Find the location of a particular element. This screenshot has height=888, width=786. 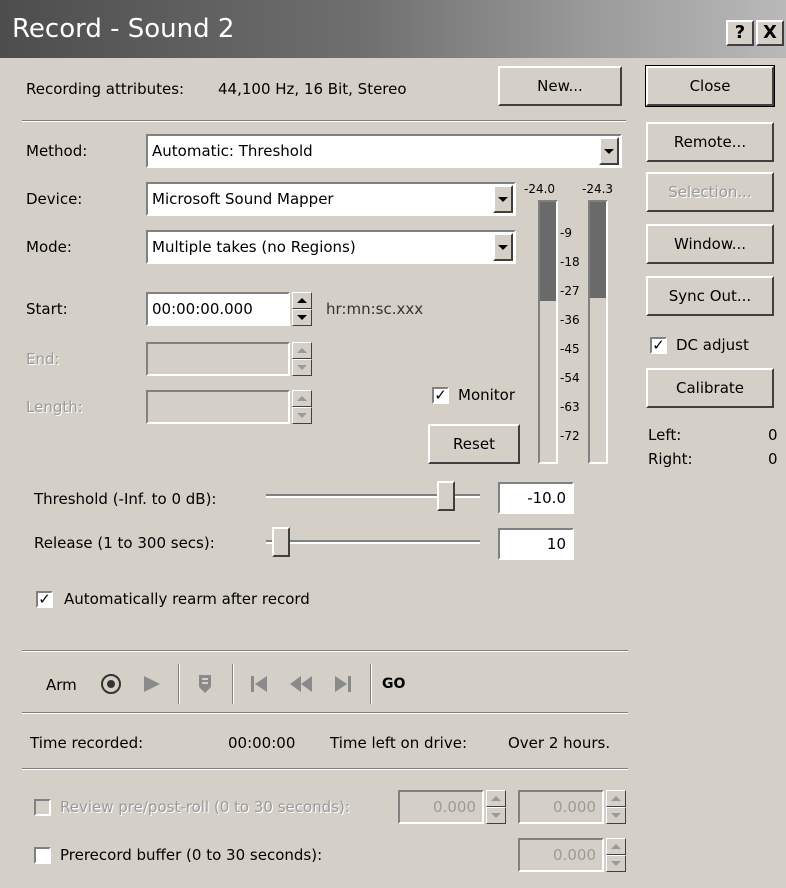

start-unit-label: hr:mn:sc.xxx is located at coordinates (375, 309).